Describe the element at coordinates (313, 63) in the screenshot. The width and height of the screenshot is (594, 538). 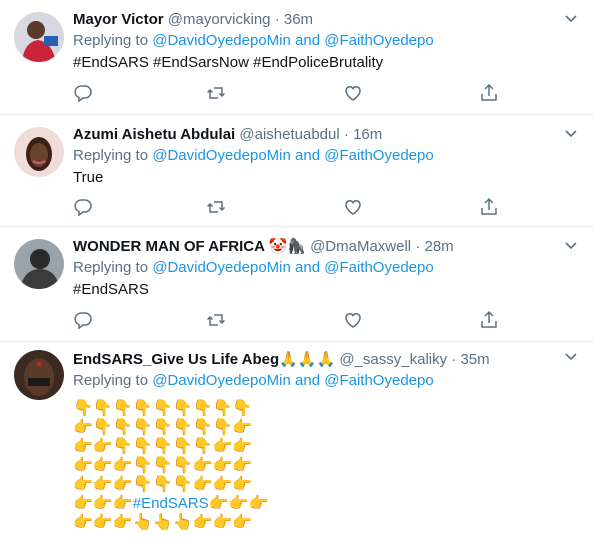
I see `hashtag-links: #EndSARS #EndSarsNow #EndPoliceBrutality` at that location.